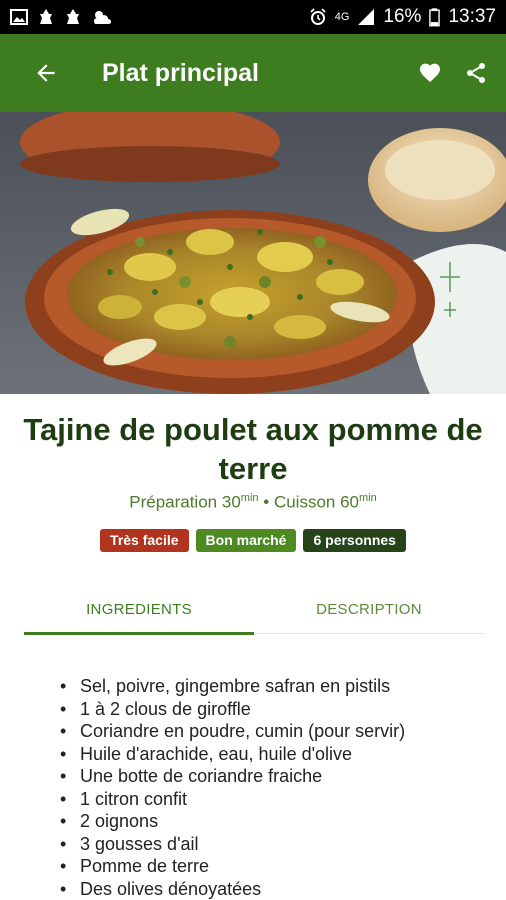 The image size is (506, 900). Describe the element at coordinates (246, 540) in the screenshot. I see `cost-badge: Bon marché` at that location.